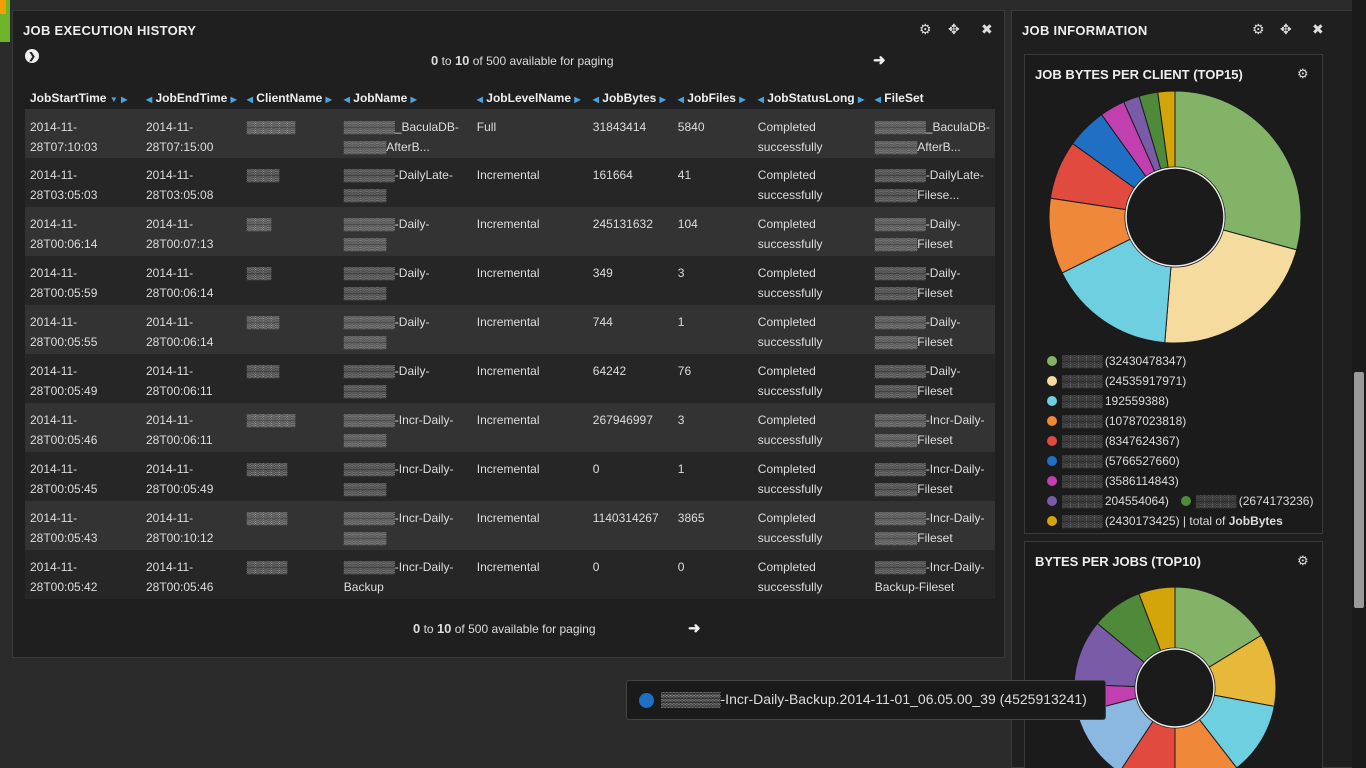 This screenshot has height=768, width=1366. I want to click on legend-row: ▒▒▒▒▒ (32430478347), so click(1180, 361).